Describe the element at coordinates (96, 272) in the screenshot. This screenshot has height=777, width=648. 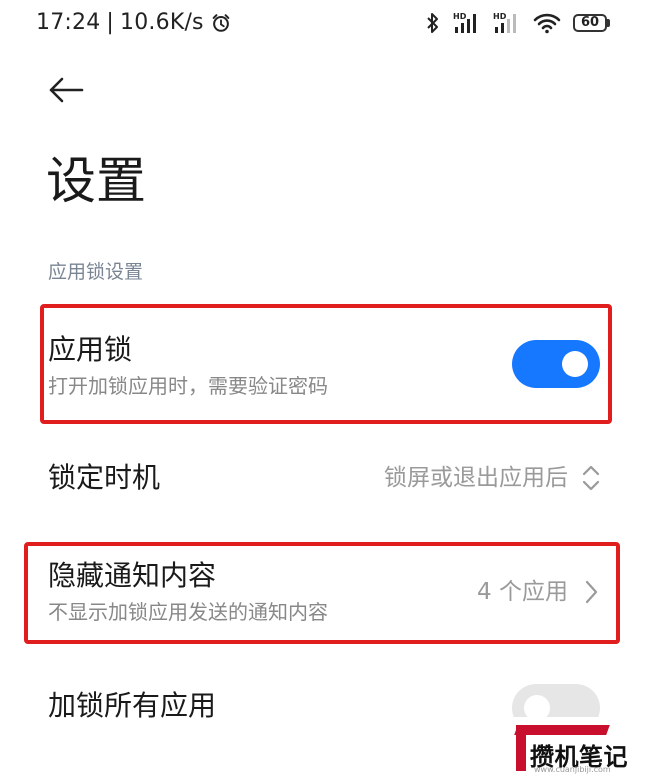
I see `section-title: 应用锁设置` at that location.